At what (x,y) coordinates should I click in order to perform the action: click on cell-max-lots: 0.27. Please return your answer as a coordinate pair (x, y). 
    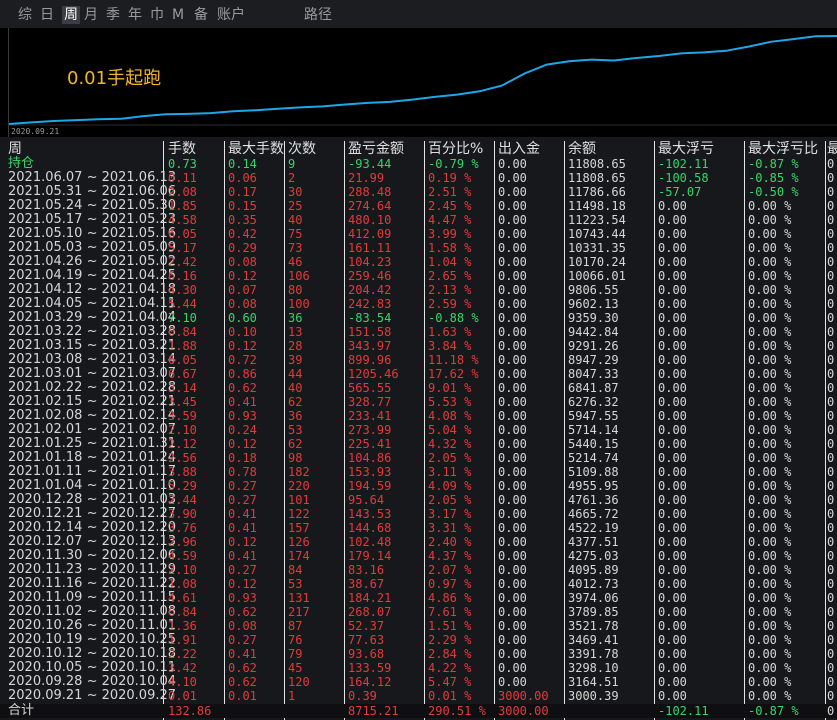
    Looking at the image, I should click on (242, 500).